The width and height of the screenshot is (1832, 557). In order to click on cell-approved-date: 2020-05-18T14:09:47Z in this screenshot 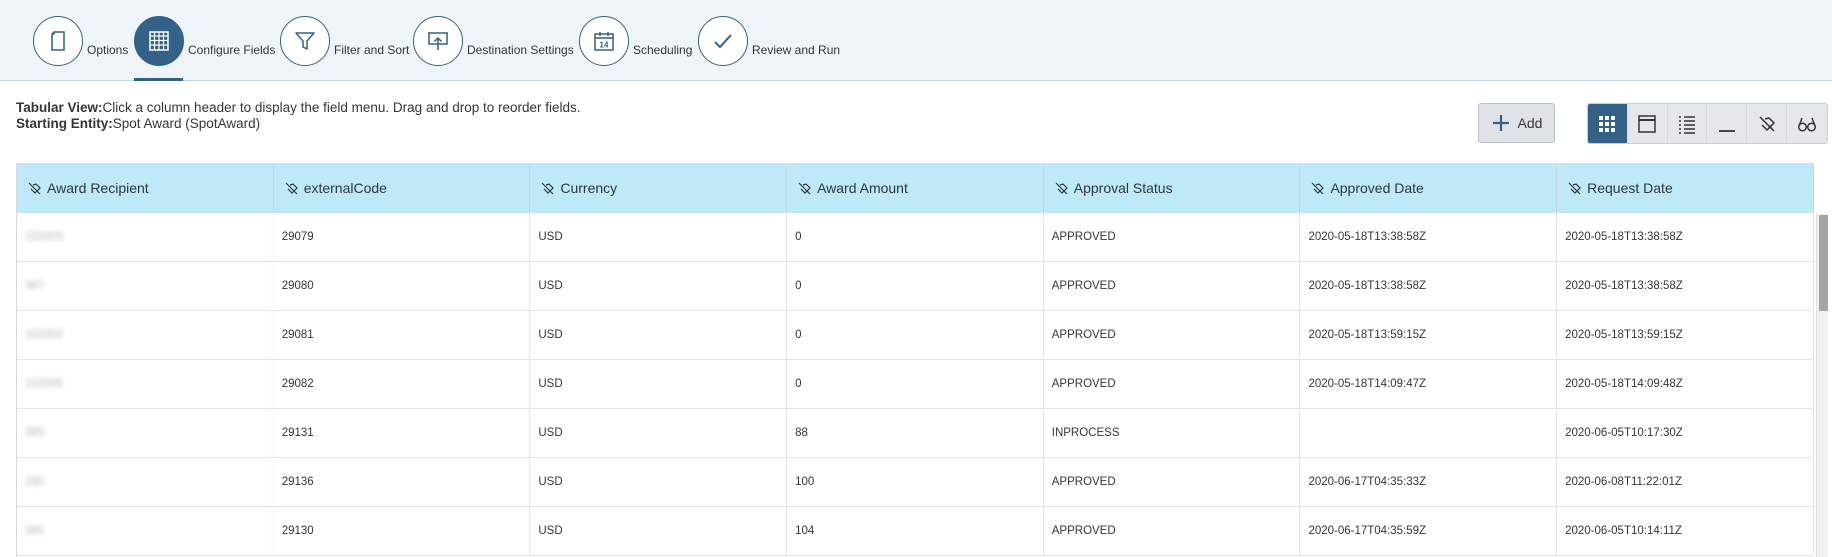, I will do `click(1429, 384)`.